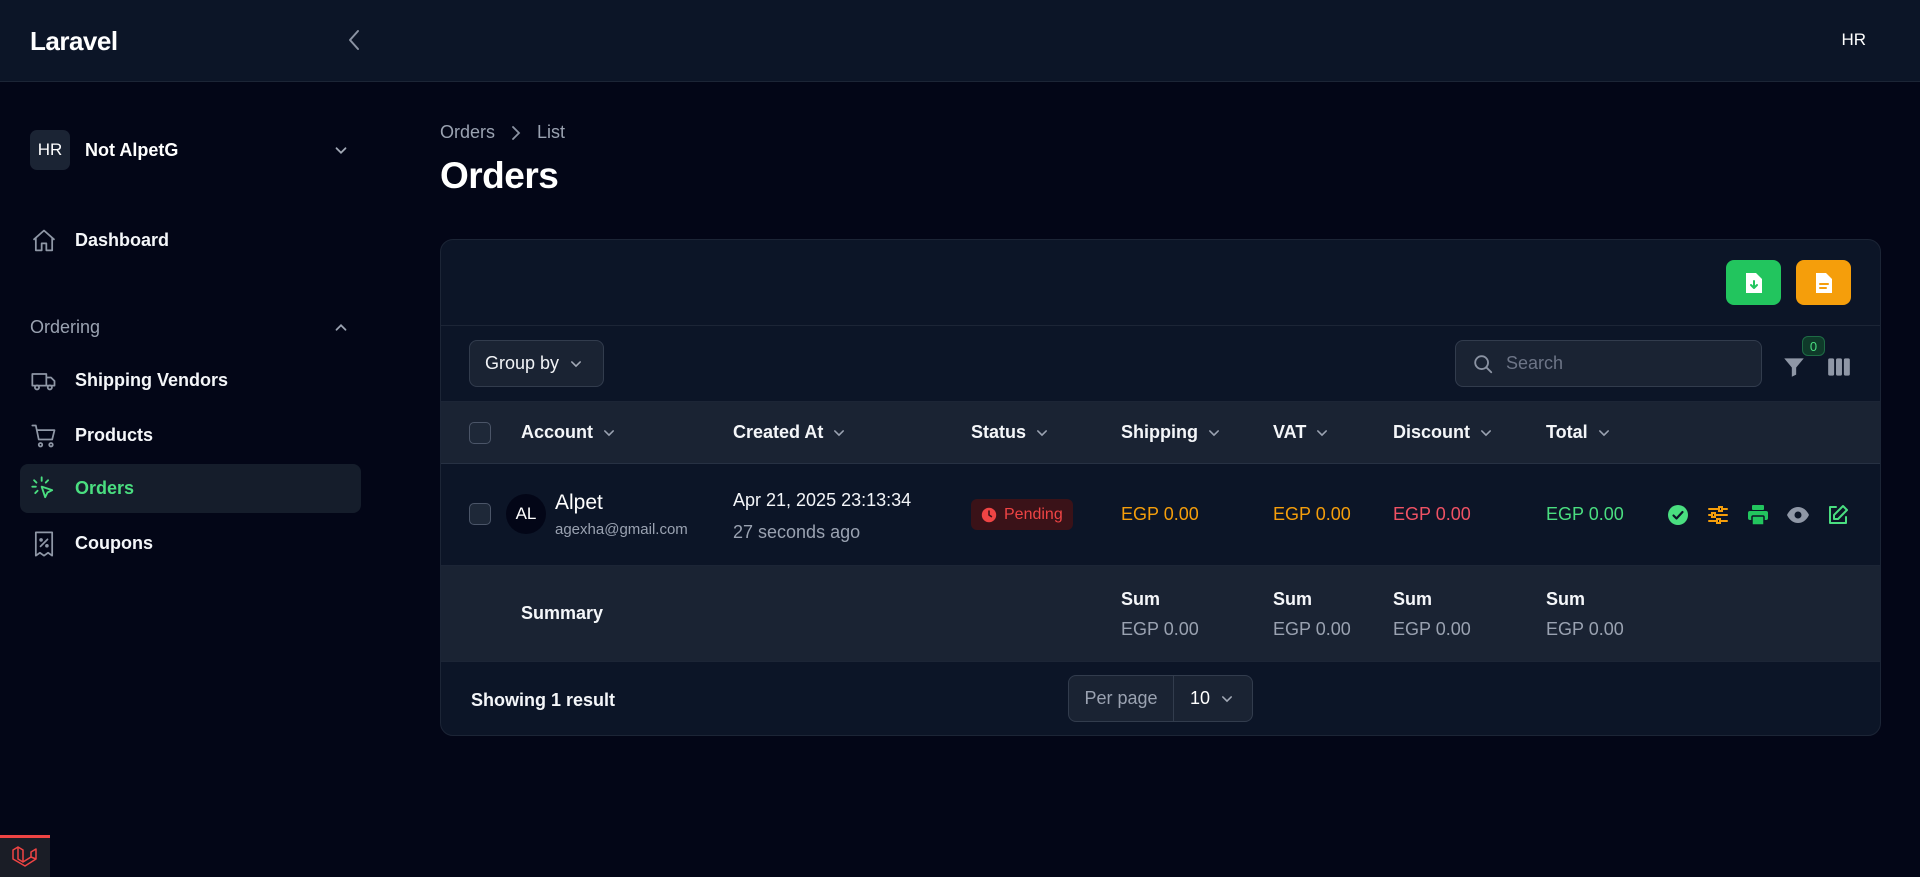 This screenshot has width=1920, height=877. Describe the element at coordinates (152, 380) in the screenshot. I see `sidebar-item-label: Shipping Vendors` at that location.